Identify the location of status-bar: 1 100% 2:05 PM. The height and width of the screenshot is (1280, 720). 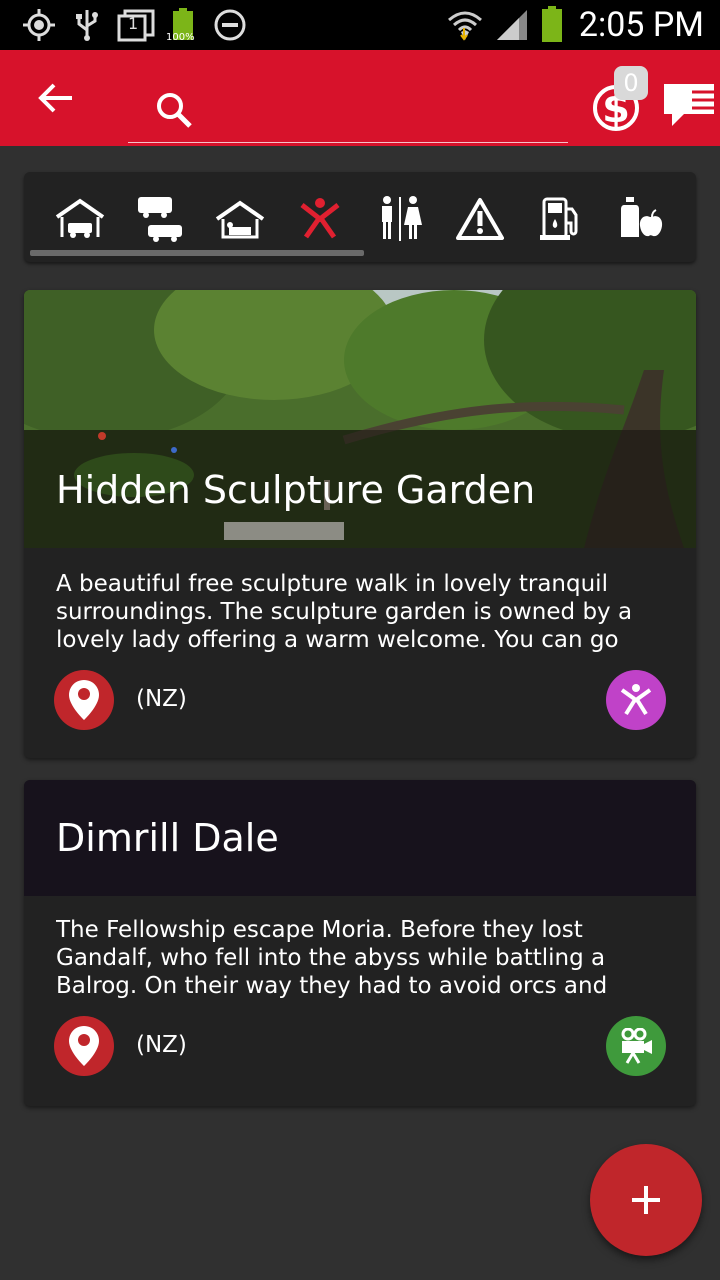
(360, 25).